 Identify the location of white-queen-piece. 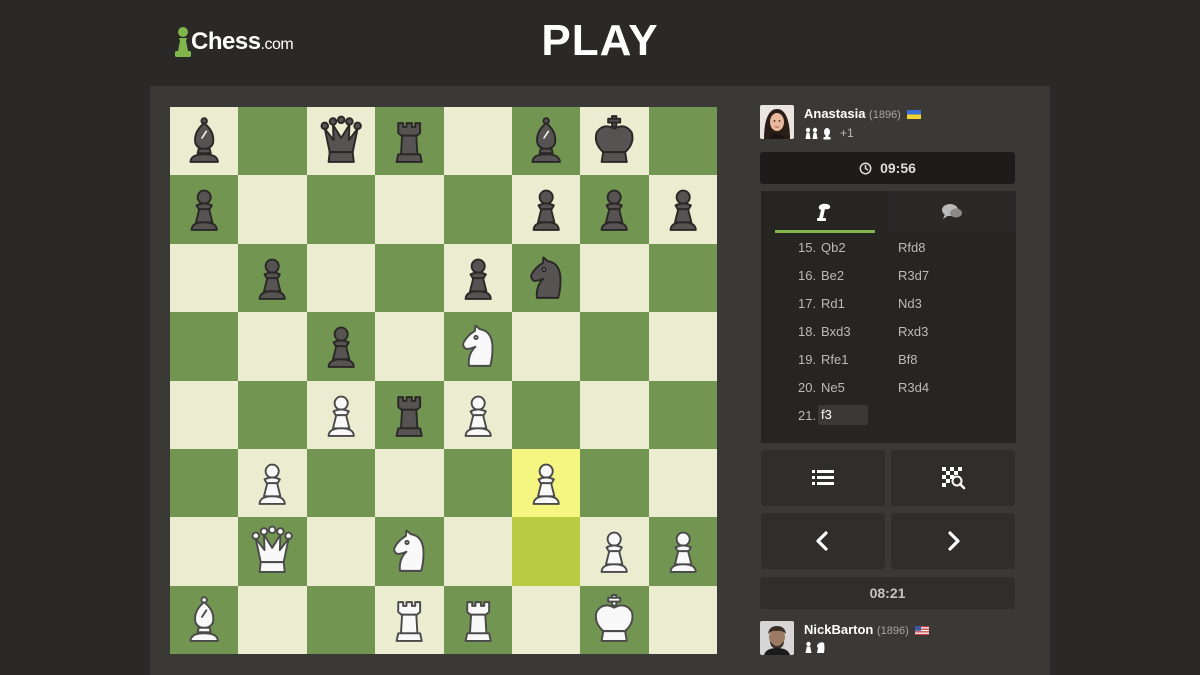
(272, 551).